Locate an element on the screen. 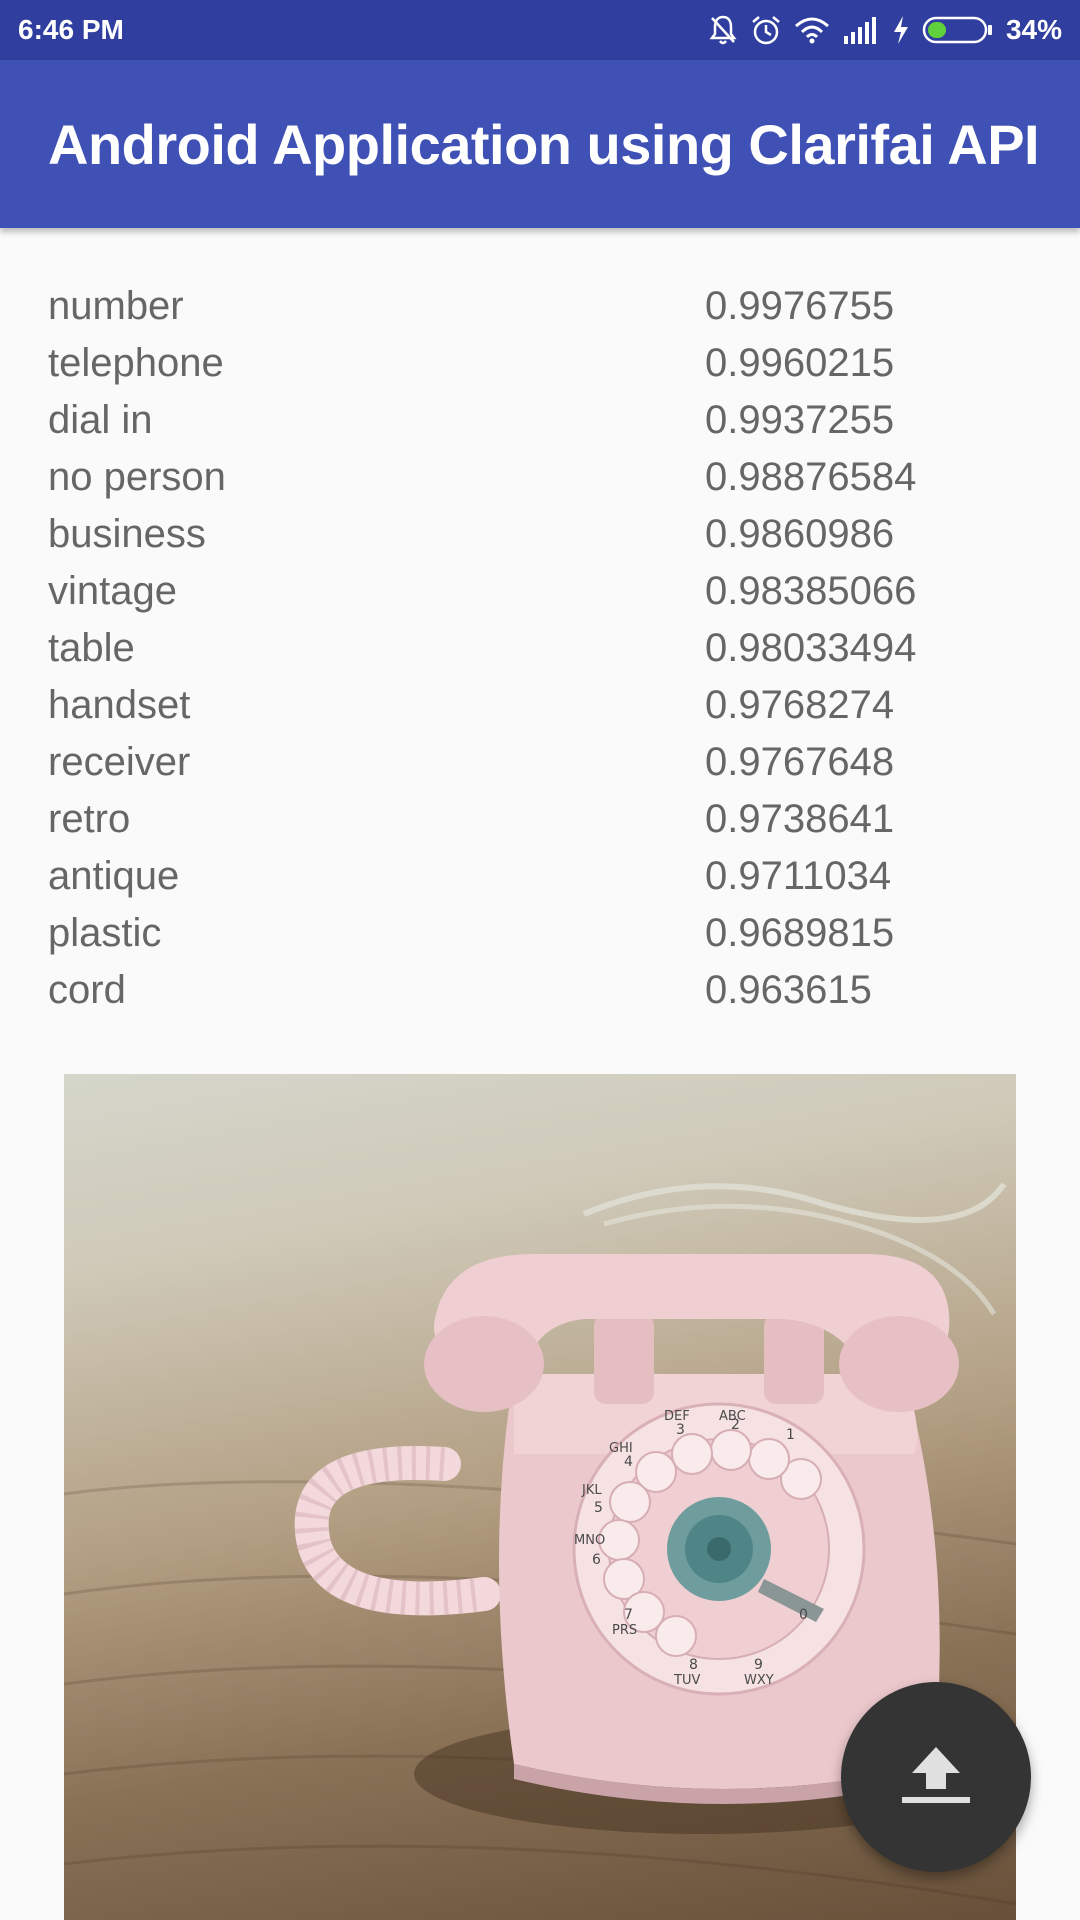  tag-label: table is located at coordinates (91, 648).